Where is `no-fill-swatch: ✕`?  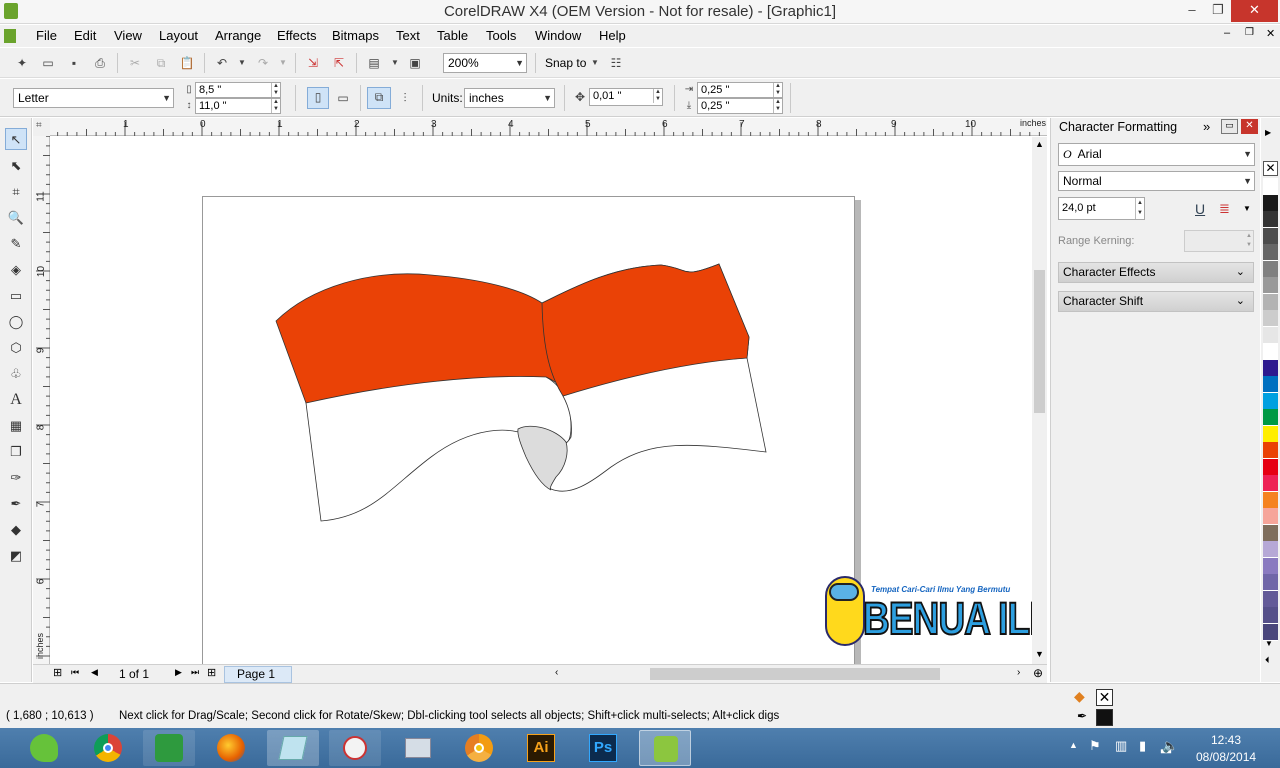 no-fill-swatch: ✕ is located at coordinates (1270, 168).